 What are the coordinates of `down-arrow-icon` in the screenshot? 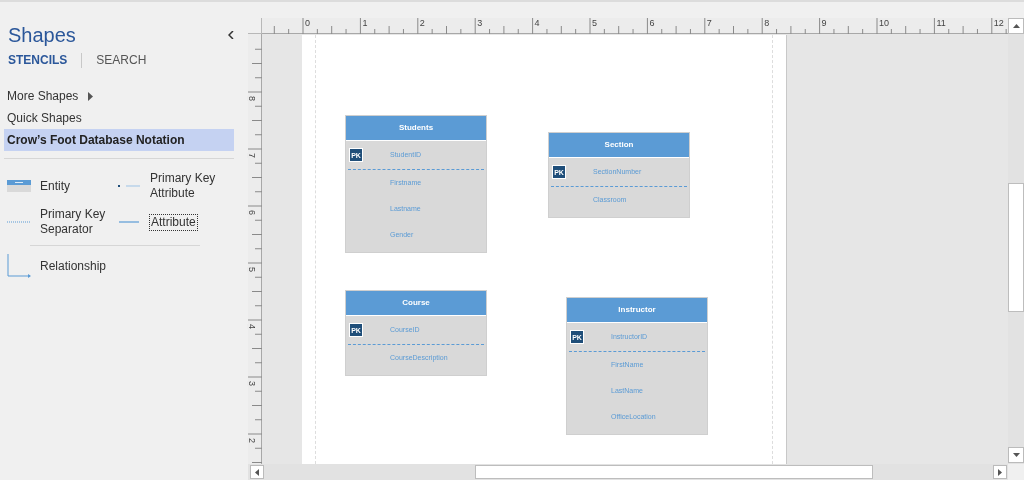 It's located at (1016, 455).